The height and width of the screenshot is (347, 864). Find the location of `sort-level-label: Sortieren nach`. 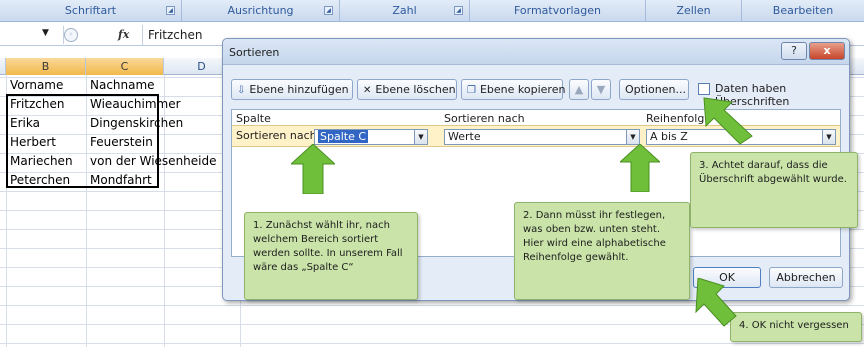

sort-level-label: Sortieren nach is located at coordinates (276, 135).